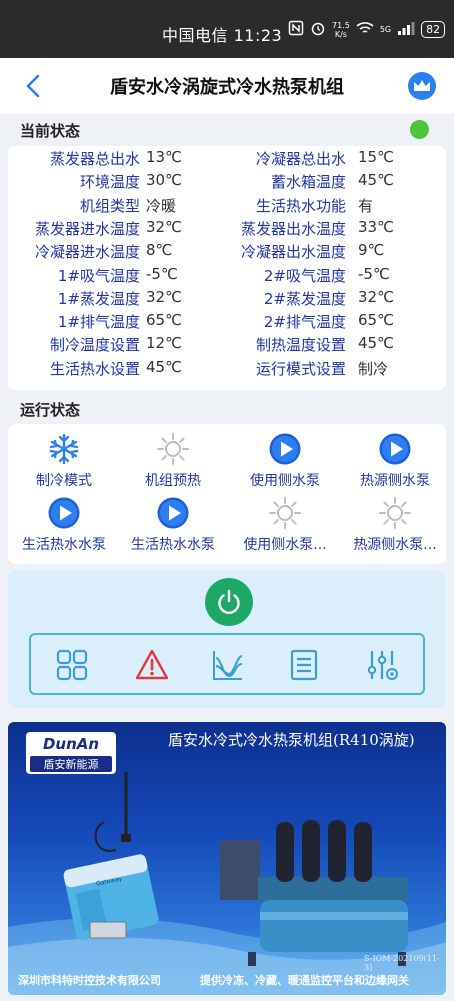  Describe the element at coordinates (304, 298) in the screenshot. I see `parameter-label: 2#蒸发温度` at that location.